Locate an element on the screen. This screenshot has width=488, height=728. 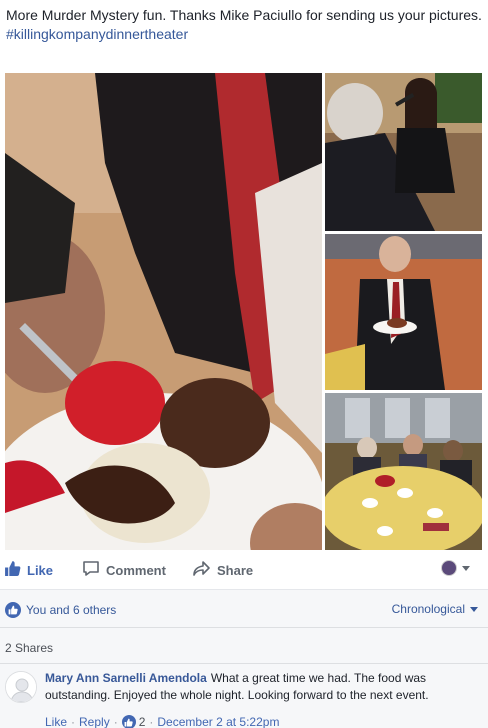
shares-count-link: 2 Shares is located at coordinates (29, 648).